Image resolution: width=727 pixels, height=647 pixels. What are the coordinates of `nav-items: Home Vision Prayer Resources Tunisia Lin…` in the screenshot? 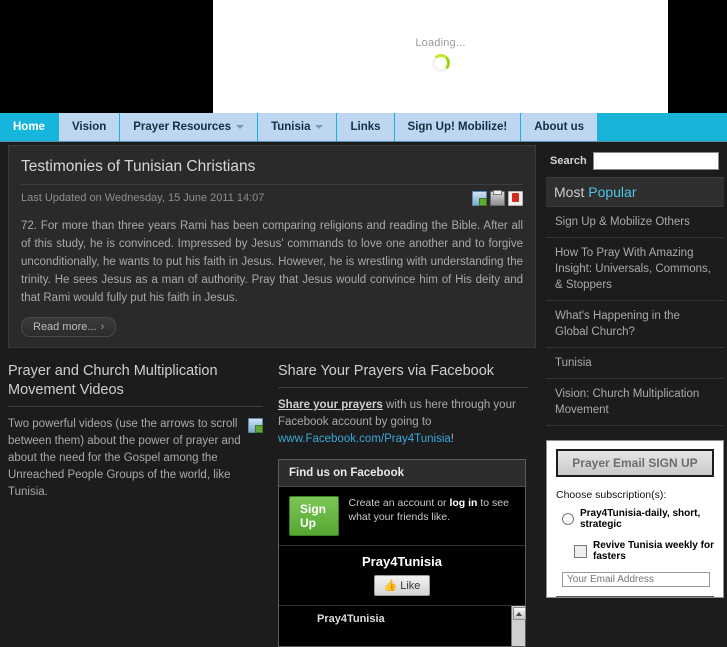 It's located at (299, 127).